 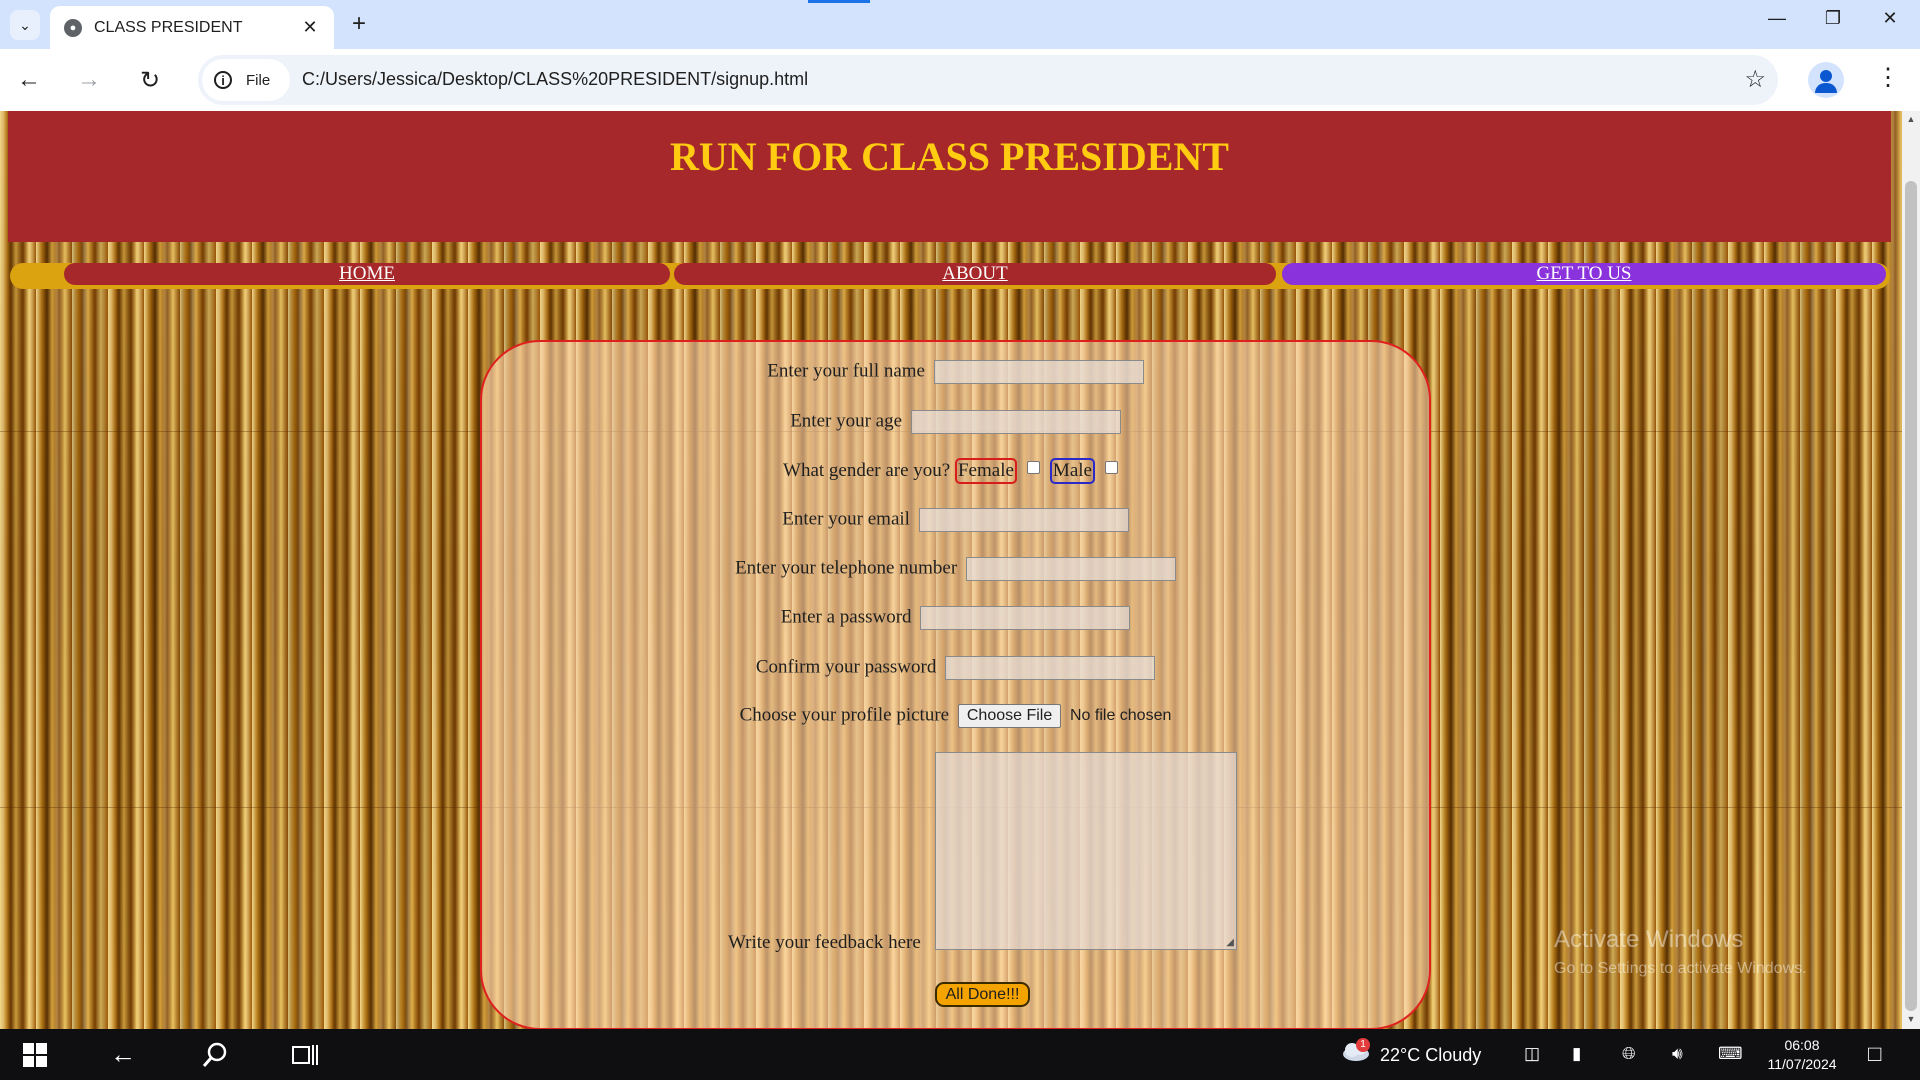 I want to click on start-button, so click(x=35, y=1054).